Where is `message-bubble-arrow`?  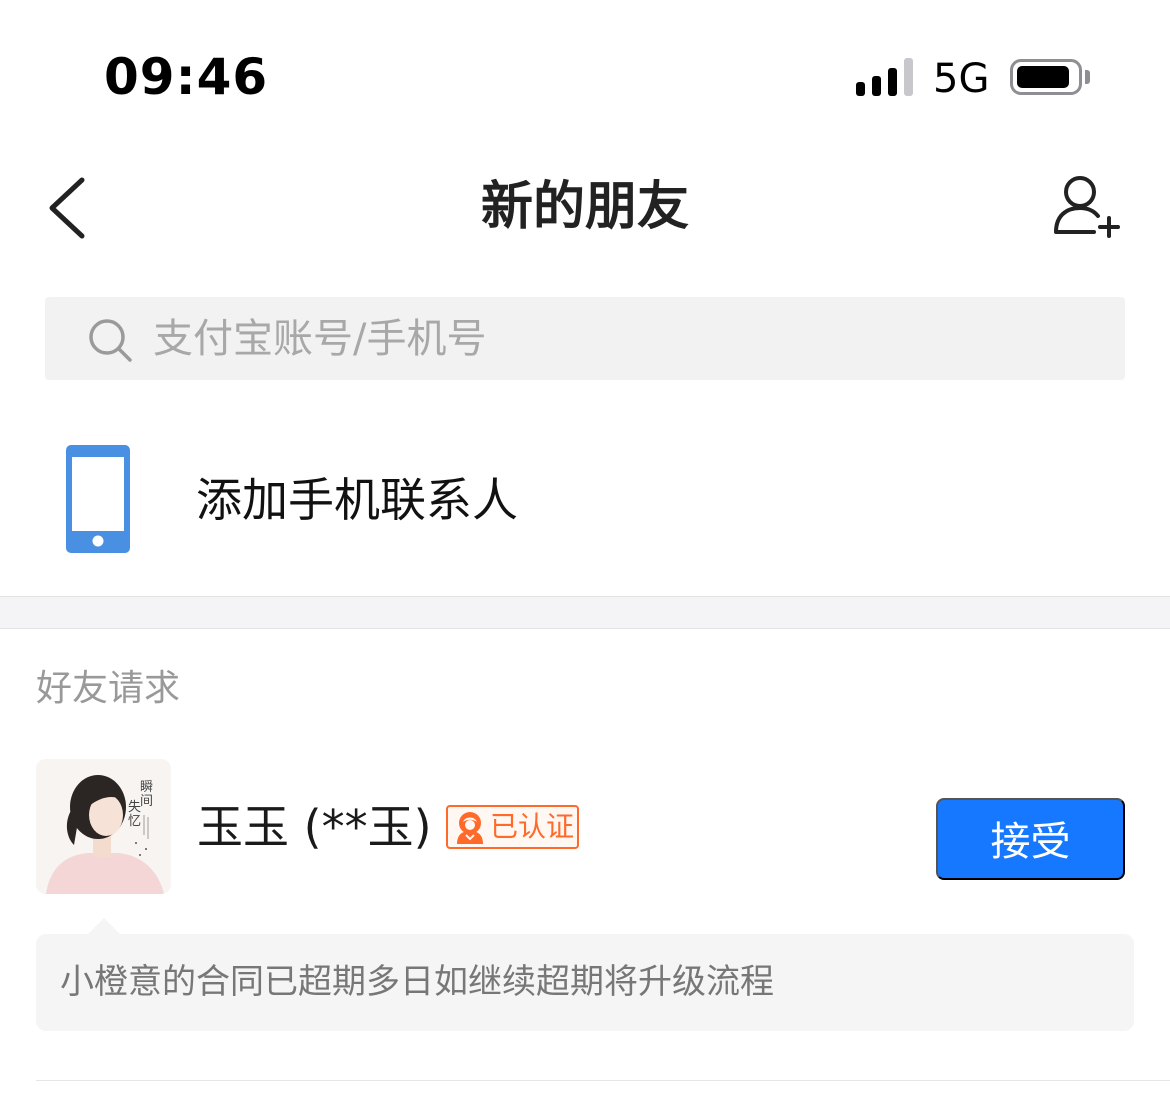
message-bubble-arrow is located at coordinates (104, 926).